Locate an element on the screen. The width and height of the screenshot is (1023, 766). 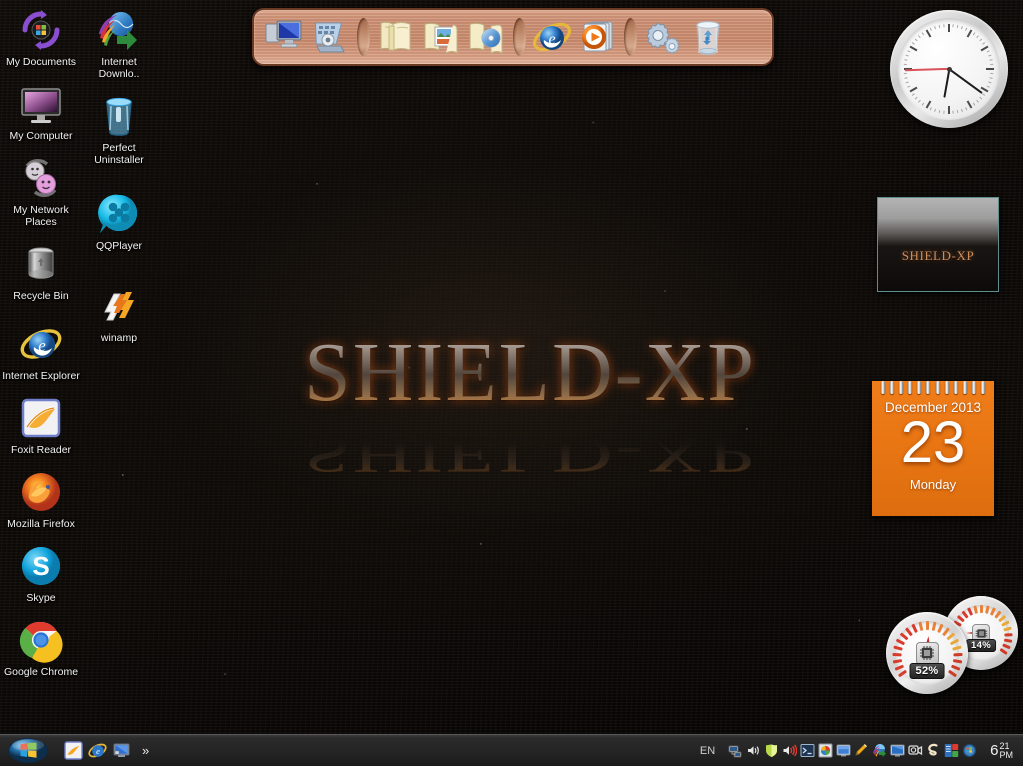
desktop-icon-perfect-uninstaller: Perfect Uninstaller is located at coordinates (119, 129).